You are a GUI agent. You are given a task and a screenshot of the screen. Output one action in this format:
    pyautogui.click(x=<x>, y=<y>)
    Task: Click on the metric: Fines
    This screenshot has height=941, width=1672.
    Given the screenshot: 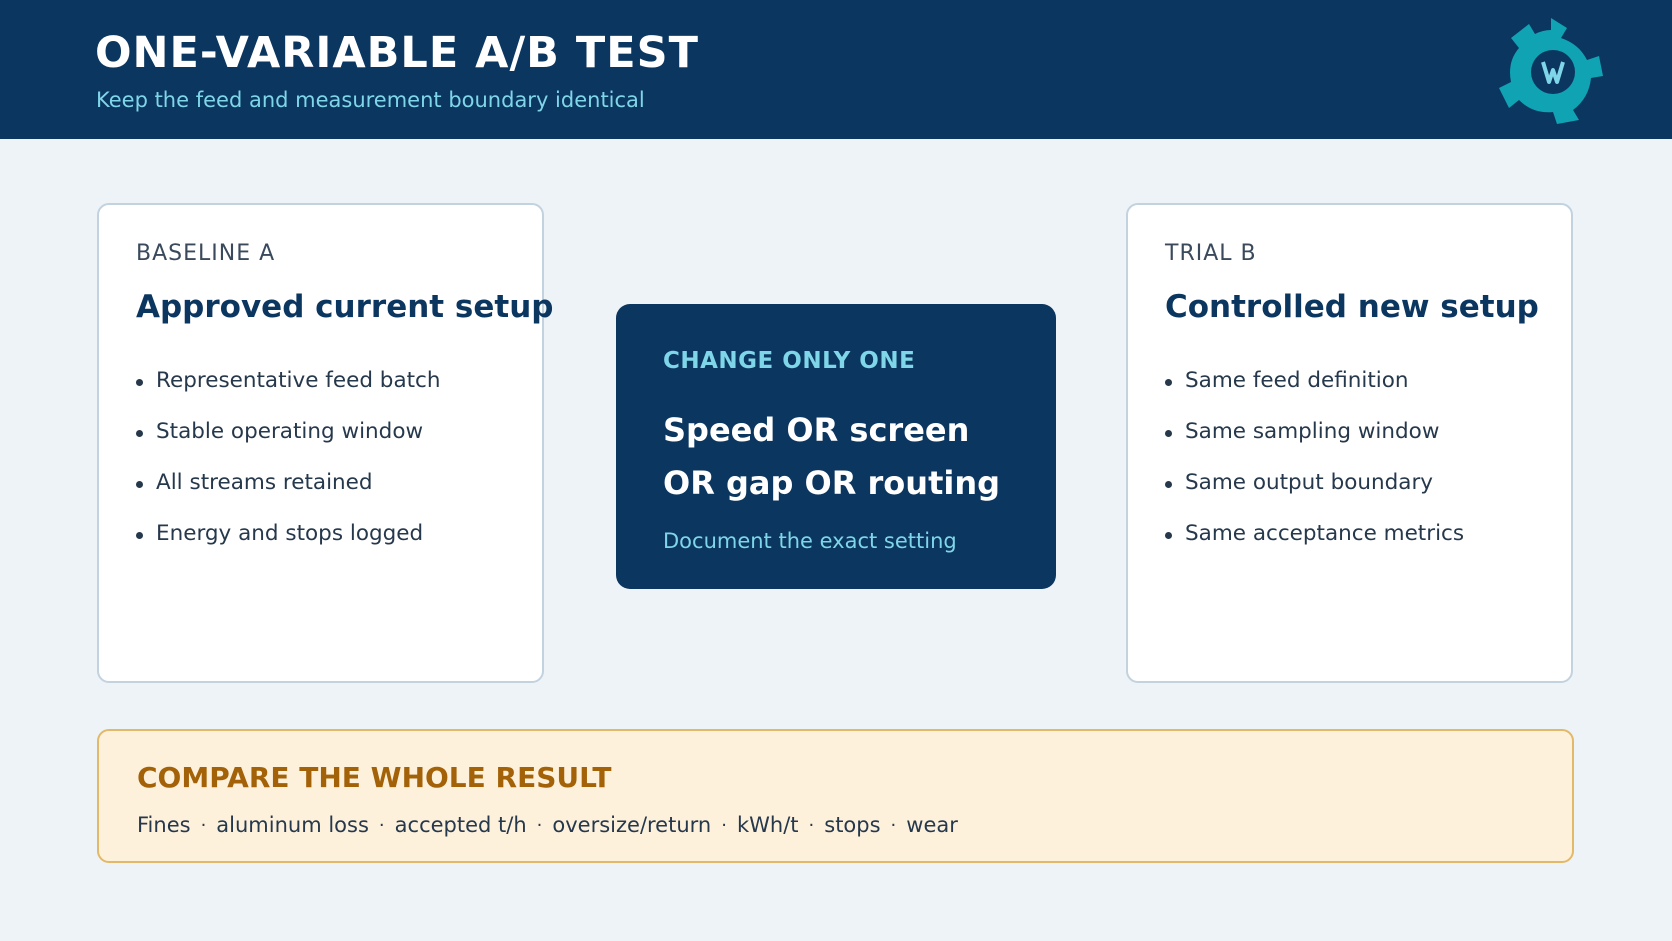 What is the action you would take?
    pyautogui.click(x=164, y=825)
    